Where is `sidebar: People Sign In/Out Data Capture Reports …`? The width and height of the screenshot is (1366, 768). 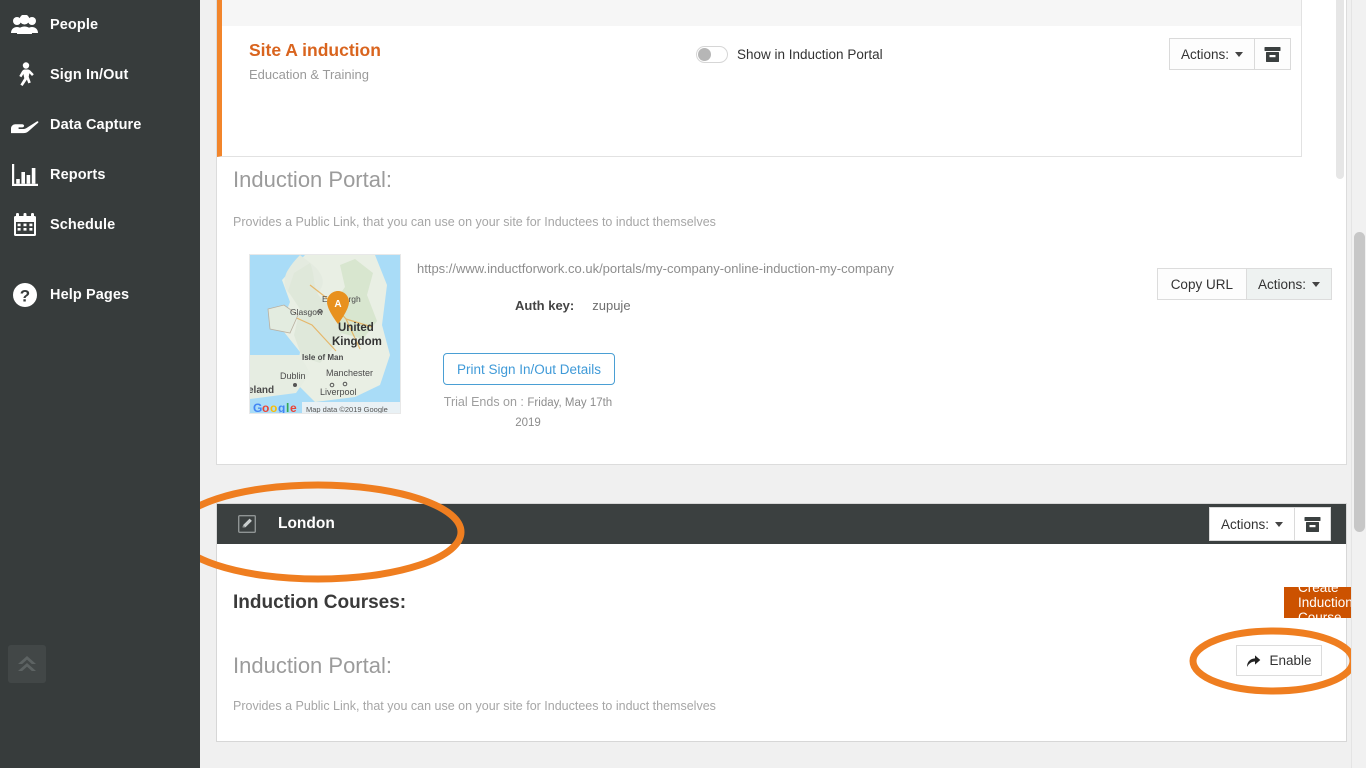
sidebar: People Sign In/Out Data Capture Reports … is located at coordinates (100, 384).